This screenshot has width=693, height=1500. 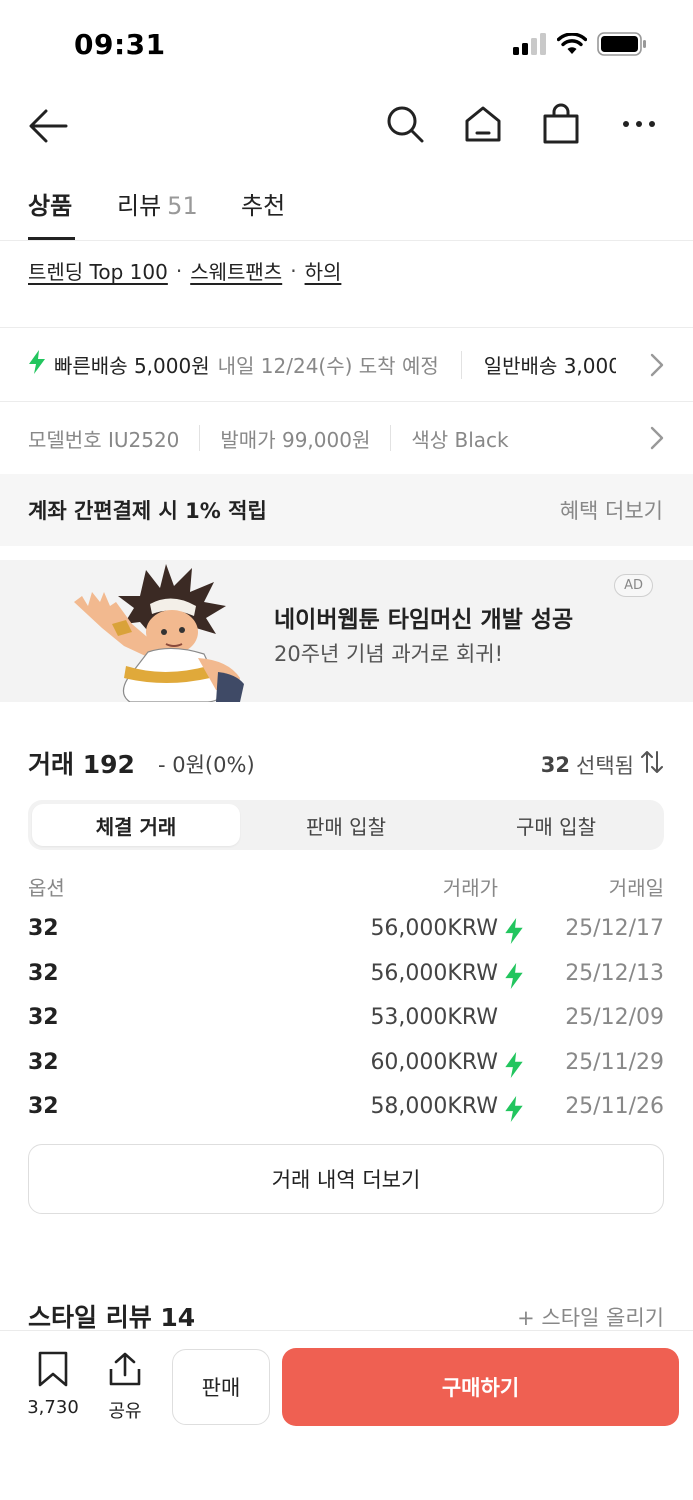 I want to click on trade-date: 25/11/29, so click(x=614, y=1062).